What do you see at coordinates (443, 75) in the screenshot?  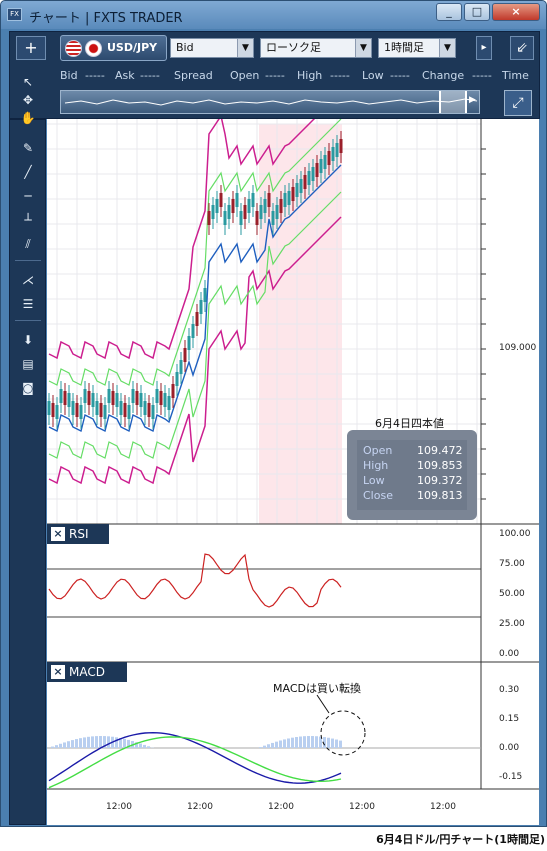 I see `quote-change-label: Change` at bounding box center [443, 75].